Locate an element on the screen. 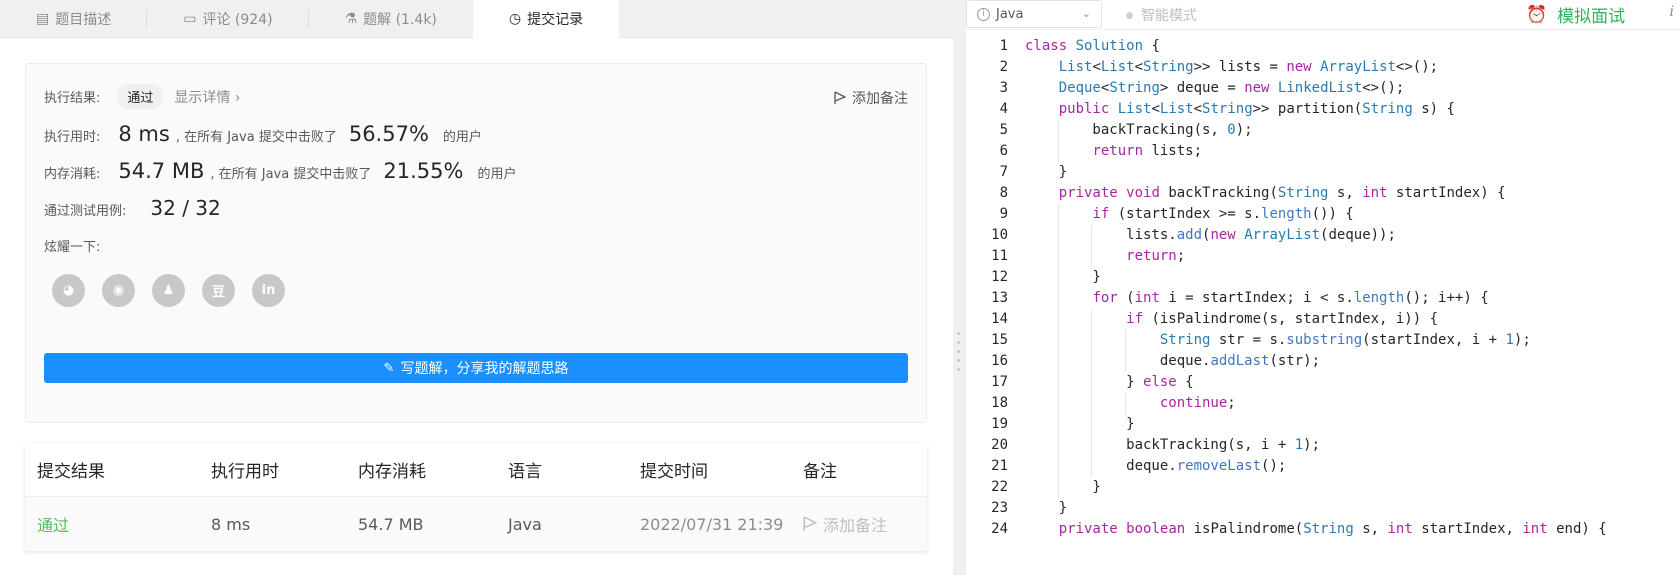 This screenshot has height=575, width=1680. panel-resize-handle is located at coordinates (959, 287).